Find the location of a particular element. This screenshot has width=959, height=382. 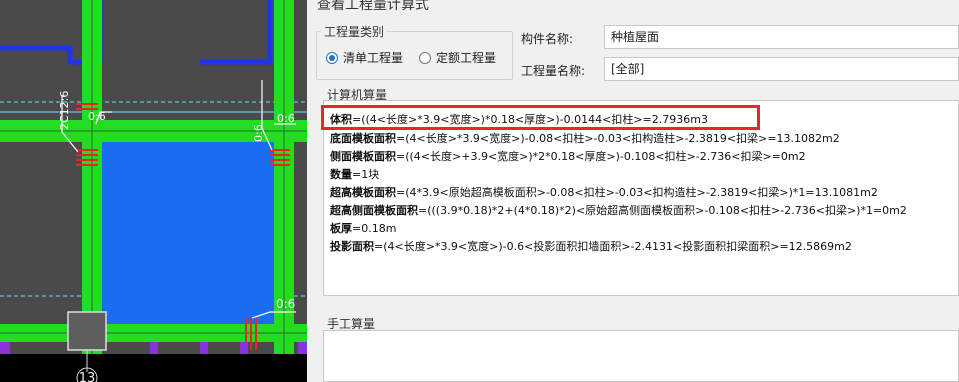

axis-number: 13 is located at coordinates (87, 376).